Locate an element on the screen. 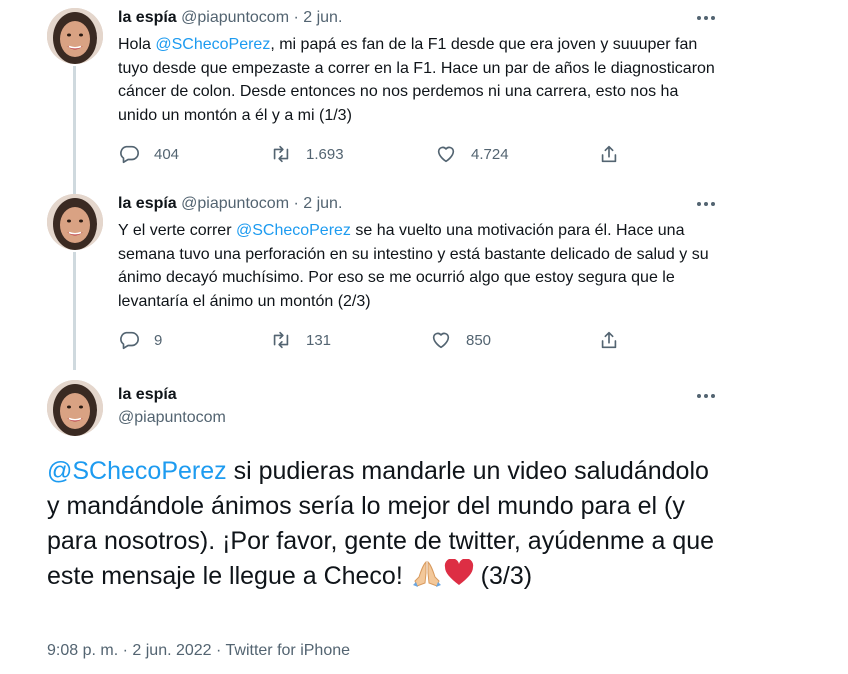 Image resolution: width=848 pixels, height=674 pixels. like-count: 4.724 is located at coordinates (490, 154).